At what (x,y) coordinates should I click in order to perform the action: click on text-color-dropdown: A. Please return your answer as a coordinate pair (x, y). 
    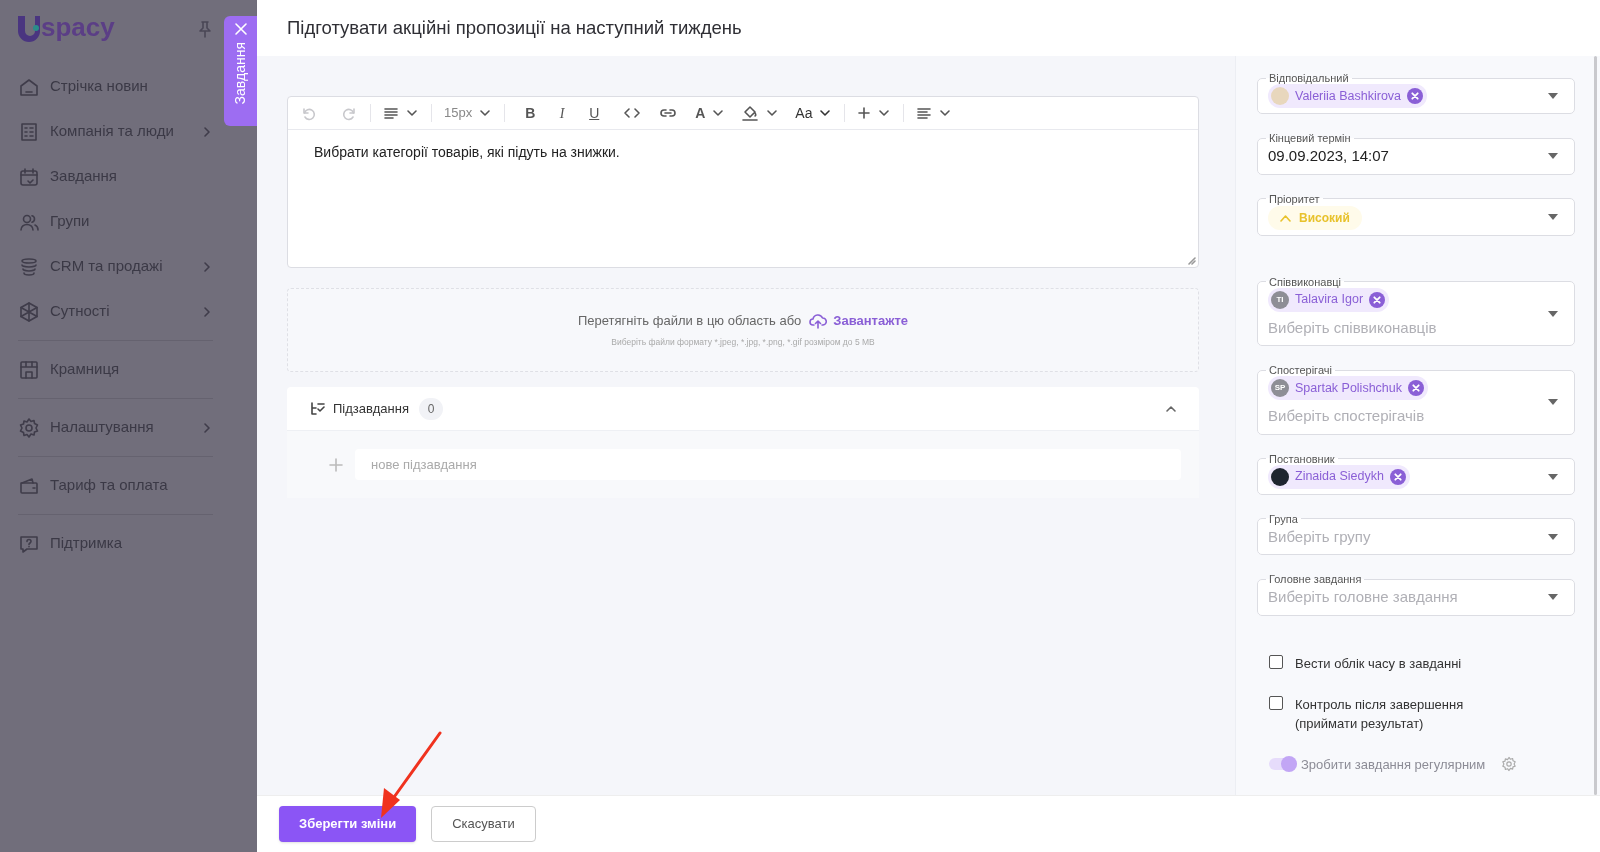
    Looking at the image, I should click on (710, 113).